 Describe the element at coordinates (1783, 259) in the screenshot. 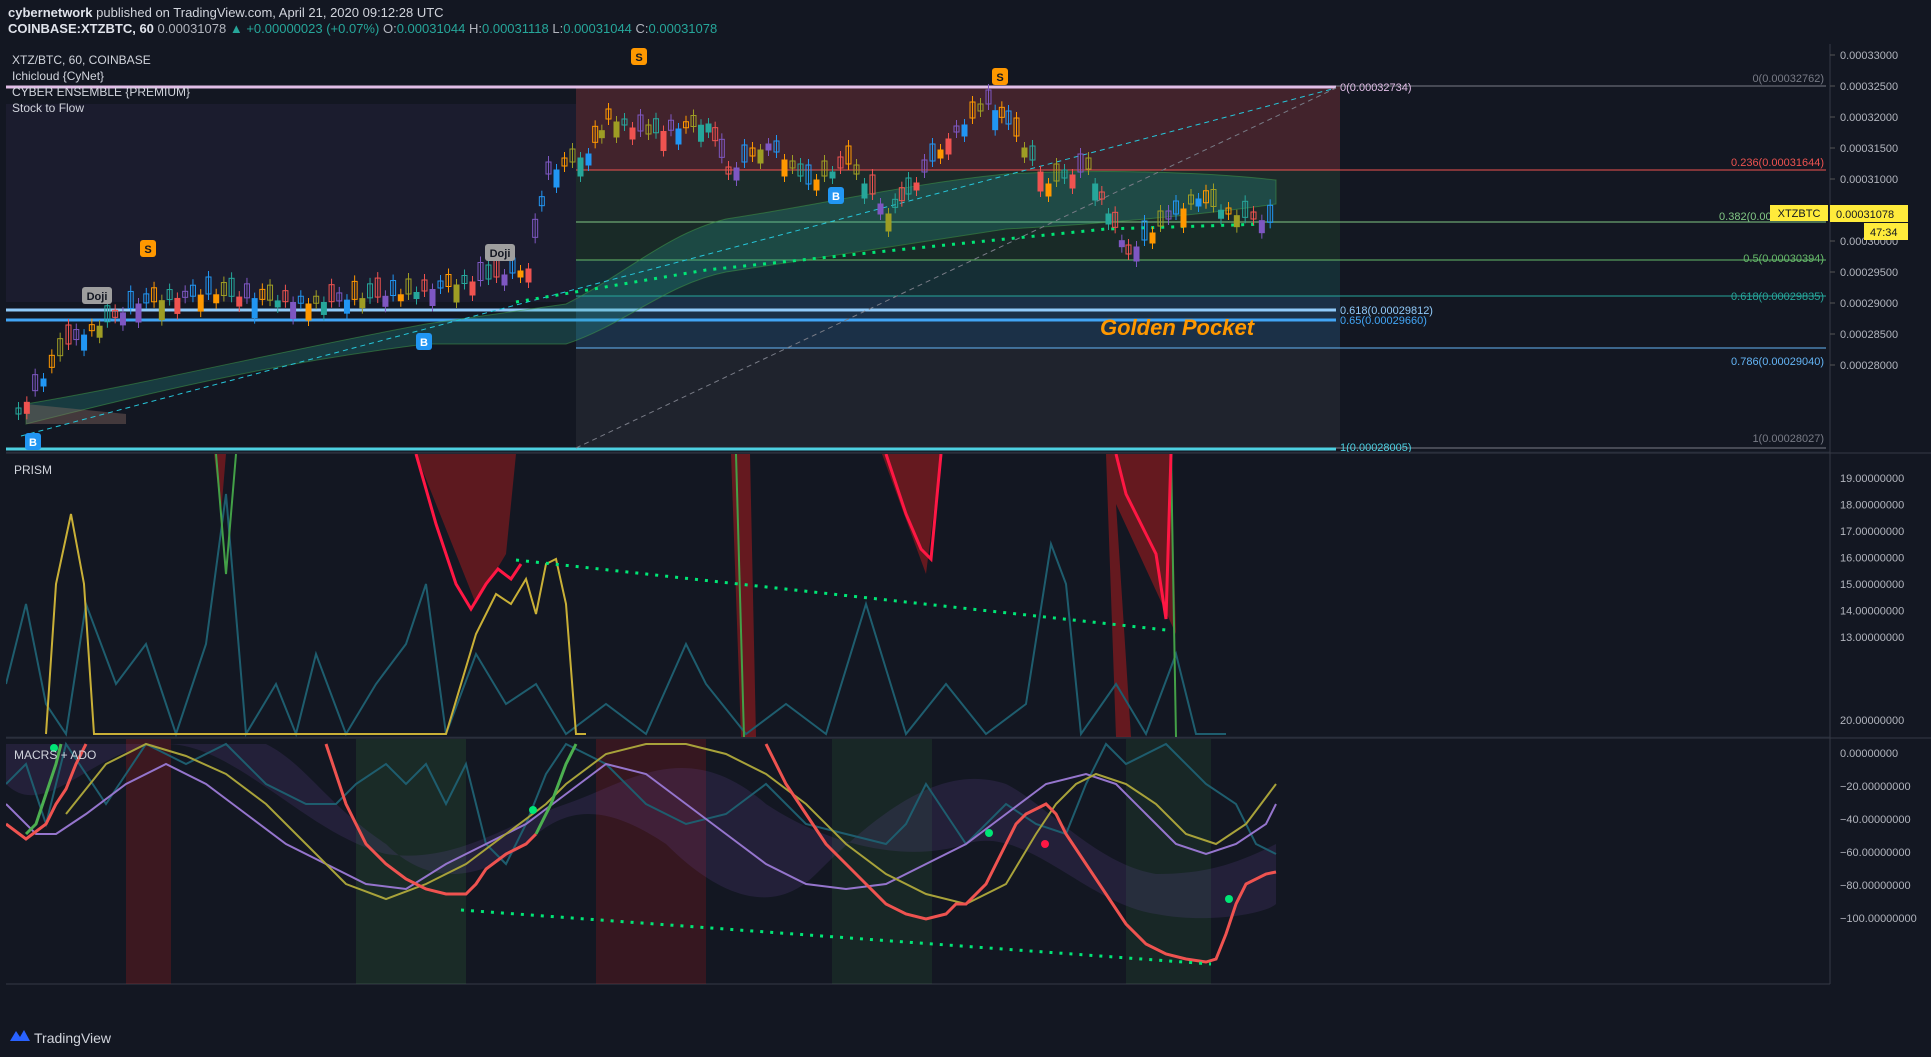

I see `fib-label-05: 0.5(0.00030394)` at that location.